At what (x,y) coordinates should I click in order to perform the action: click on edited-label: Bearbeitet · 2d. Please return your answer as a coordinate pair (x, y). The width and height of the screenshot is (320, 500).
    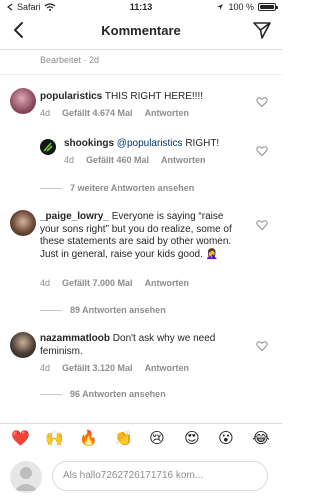
    Looking at the image, I should click on (70, 60).